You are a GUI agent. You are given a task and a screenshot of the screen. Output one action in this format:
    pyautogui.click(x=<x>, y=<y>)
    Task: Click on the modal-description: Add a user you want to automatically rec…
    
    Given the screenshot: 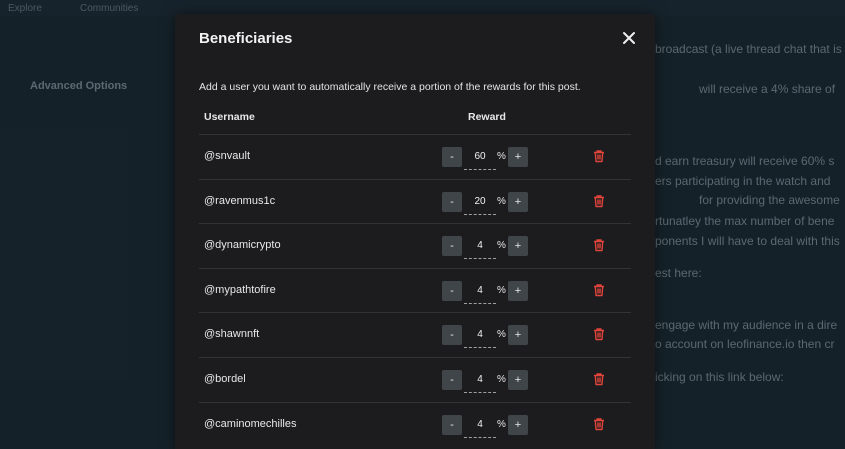 What is the action you would take?
    pyautogui.click(x=390, y=87)
    